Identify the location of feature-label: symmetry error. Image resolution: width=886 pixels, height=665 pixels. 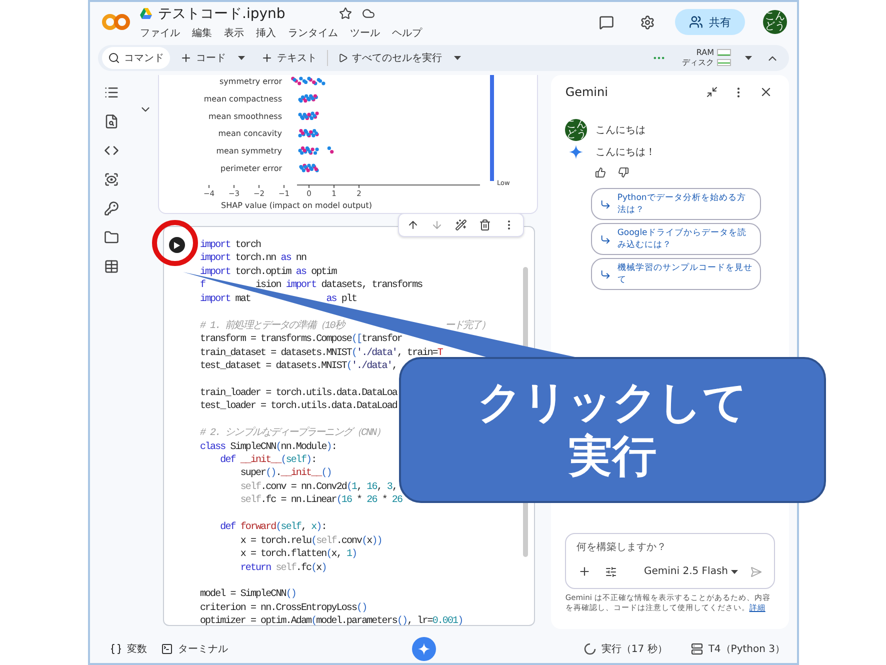
(250, 81).